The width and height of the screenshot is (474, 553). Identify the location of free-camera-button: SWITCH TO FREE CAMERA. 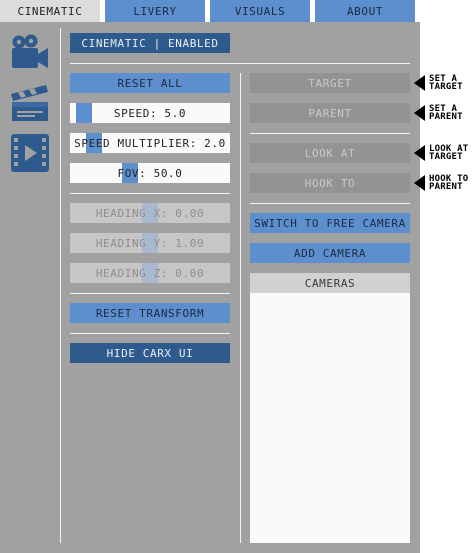
(330, 223).